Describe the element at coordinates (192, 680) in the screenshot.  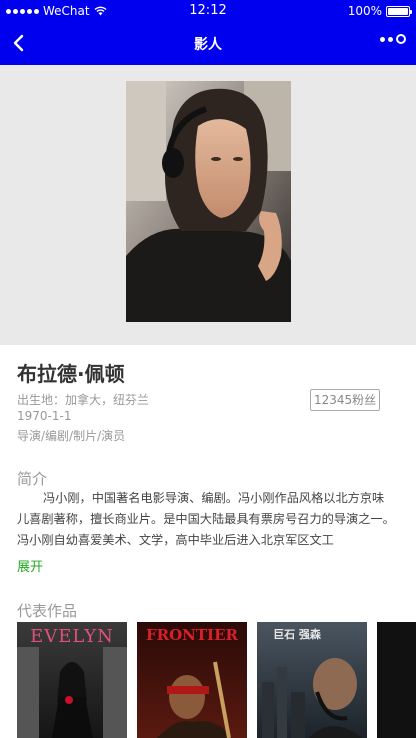
I see `poster-frontier: FRONTIER` at that location.